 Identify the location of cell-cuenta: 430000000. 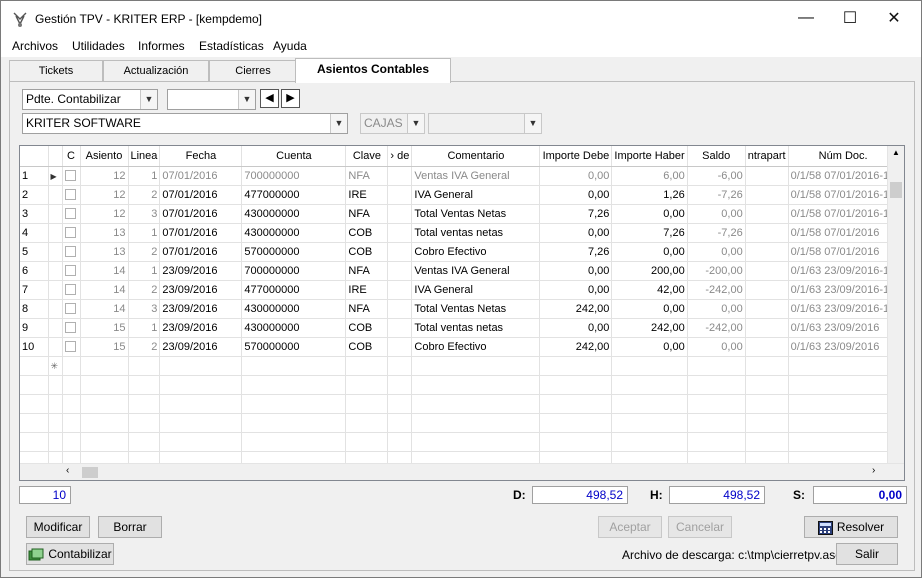
(294, 233).